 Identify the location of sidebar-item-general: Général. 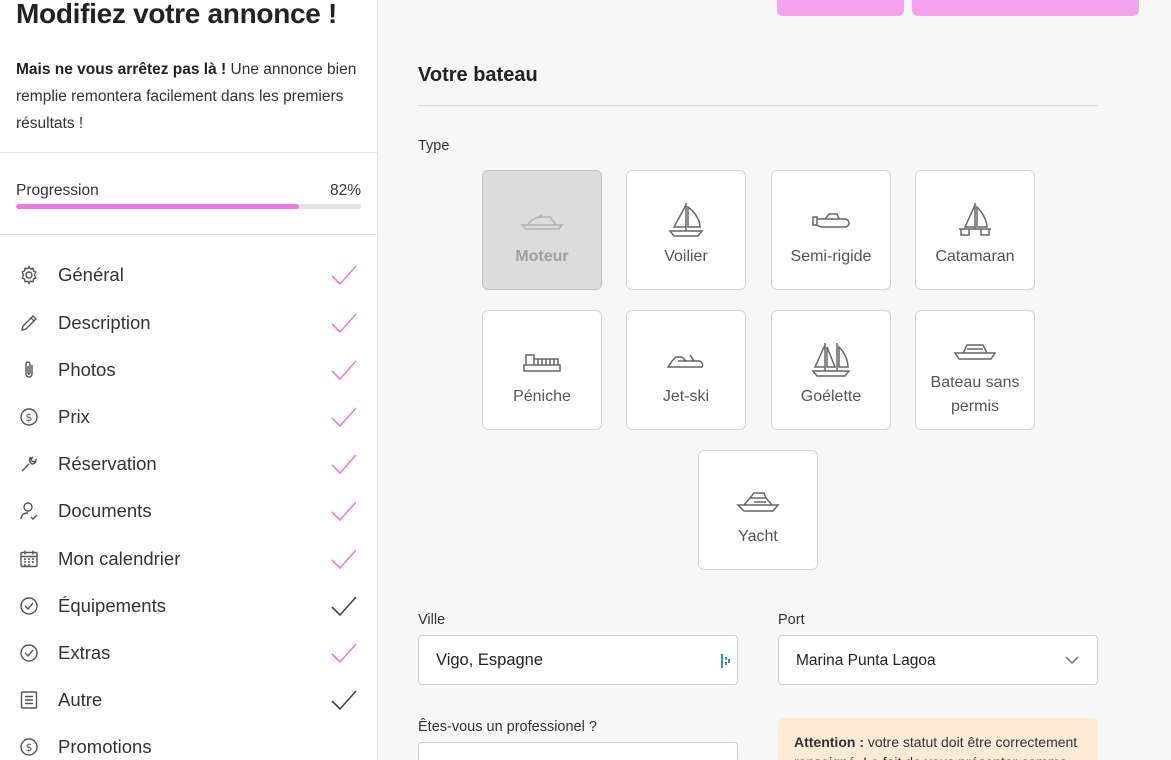
(188, 275).